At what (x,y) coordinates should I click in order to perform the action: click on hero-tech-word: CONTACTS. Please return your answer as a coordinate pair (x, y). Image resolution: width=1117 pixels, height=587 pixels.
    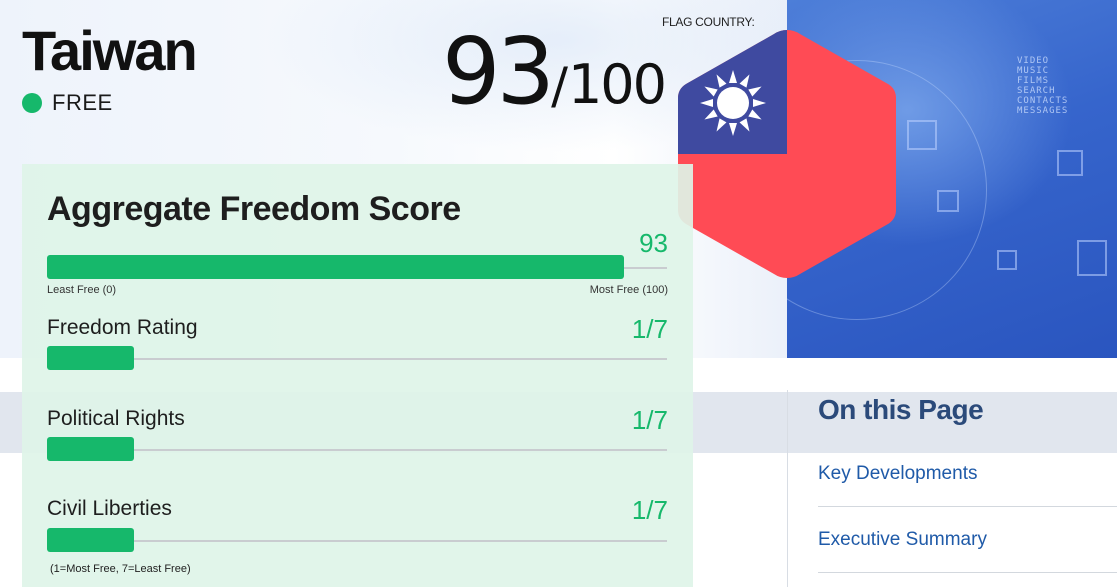
    Looking at the image, I should click on (1043, 101).